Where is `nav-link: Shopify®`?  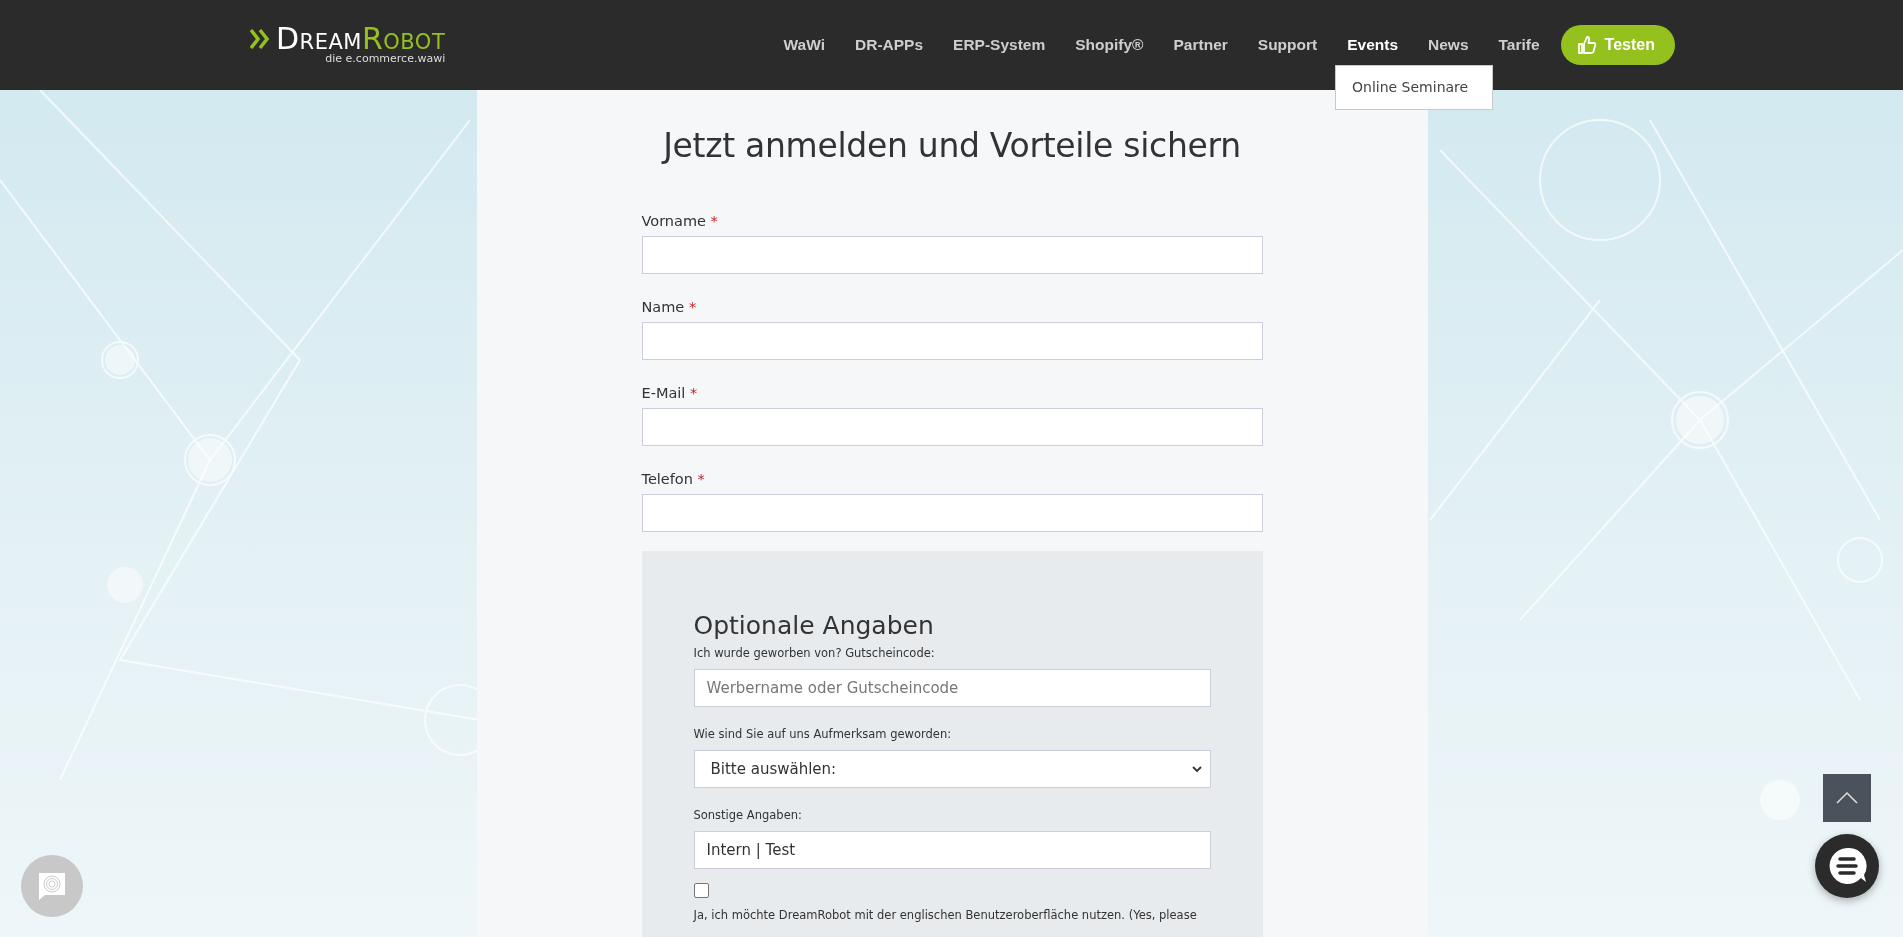 nav-link: Shopify® is located at coordinates (1109, 45).